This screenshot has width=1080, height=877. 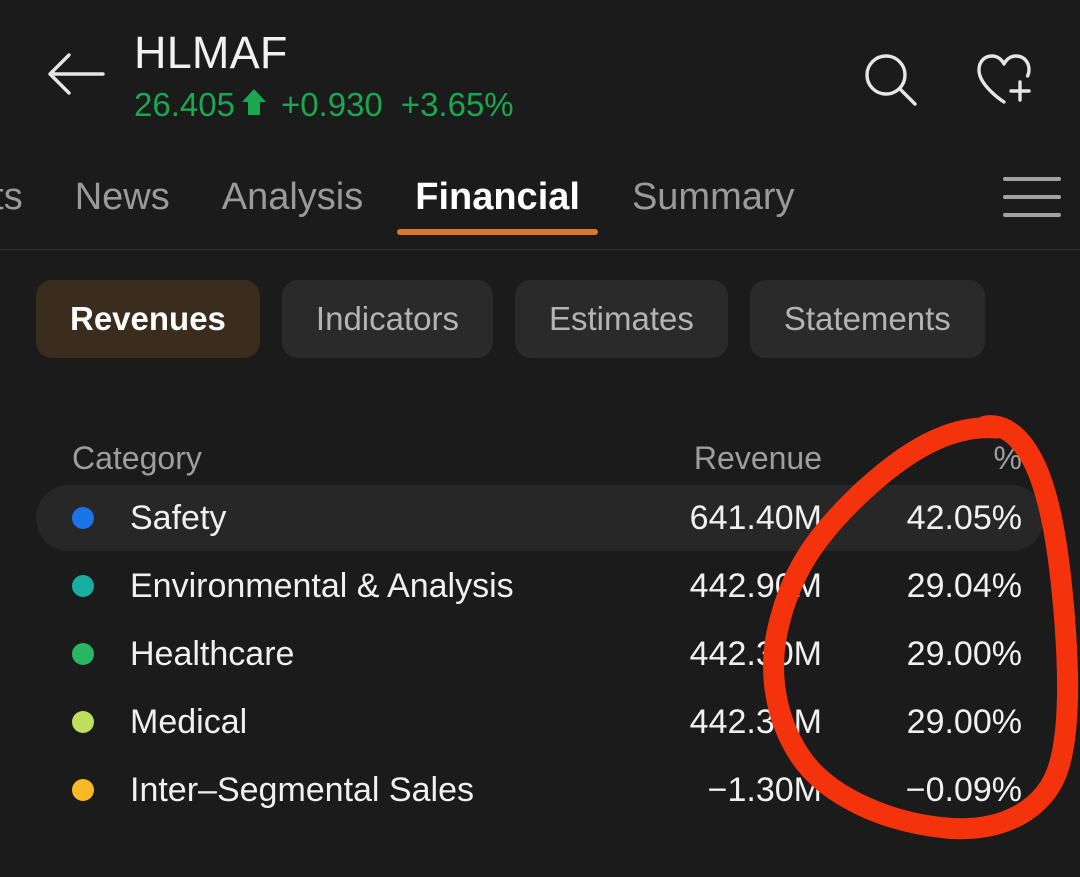 I want to click on table-row: Medical 442.30M 29.00%, so click(x=540, y=722).